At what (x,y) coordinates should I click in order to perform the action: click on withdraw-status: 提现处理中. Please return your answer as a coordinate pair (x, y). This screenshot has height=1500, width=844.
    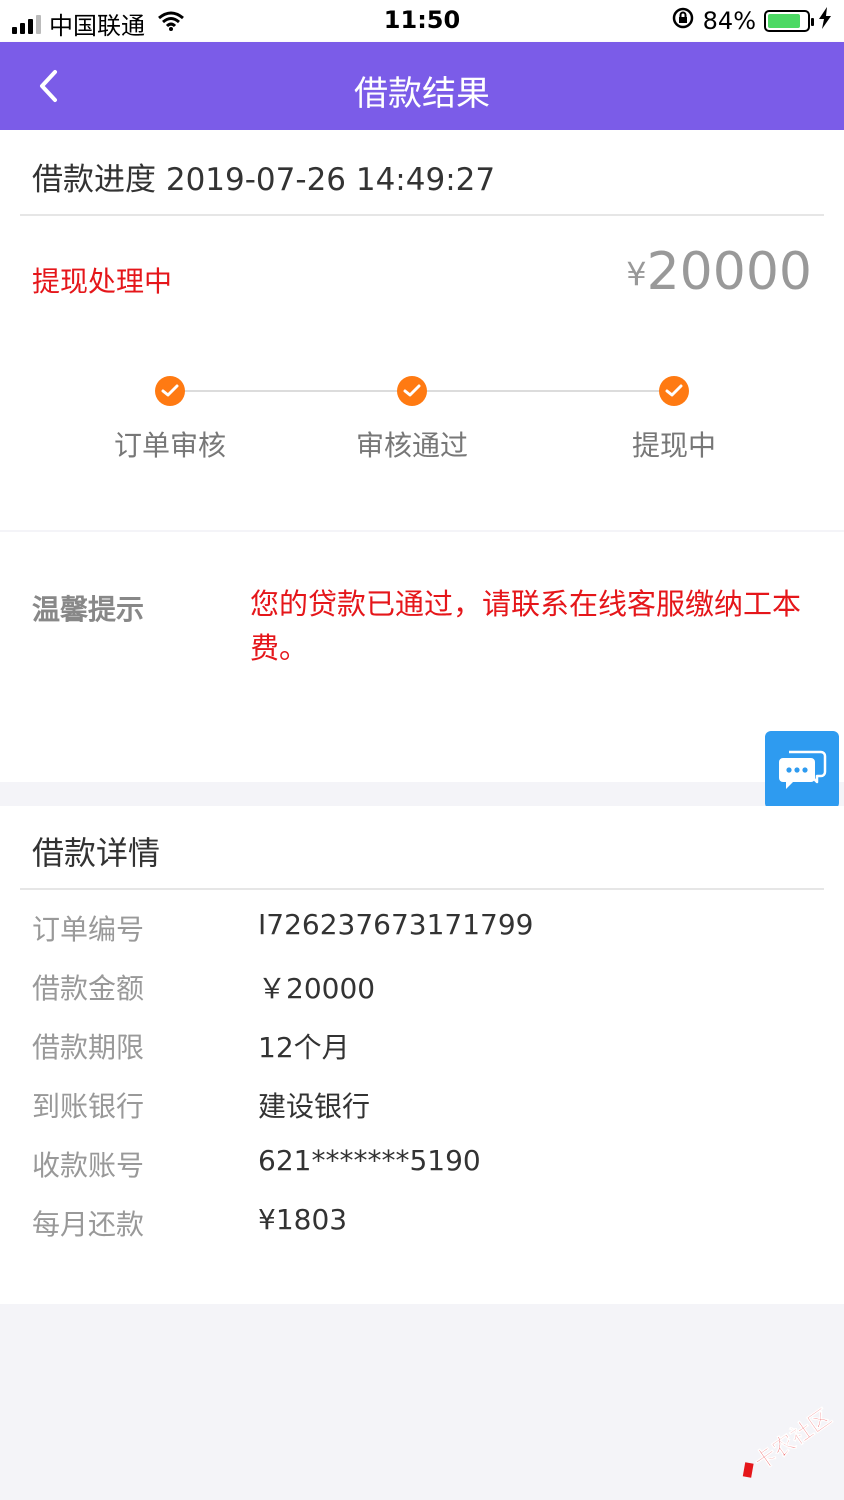
    Looking at the image, I should click on (102, 281).